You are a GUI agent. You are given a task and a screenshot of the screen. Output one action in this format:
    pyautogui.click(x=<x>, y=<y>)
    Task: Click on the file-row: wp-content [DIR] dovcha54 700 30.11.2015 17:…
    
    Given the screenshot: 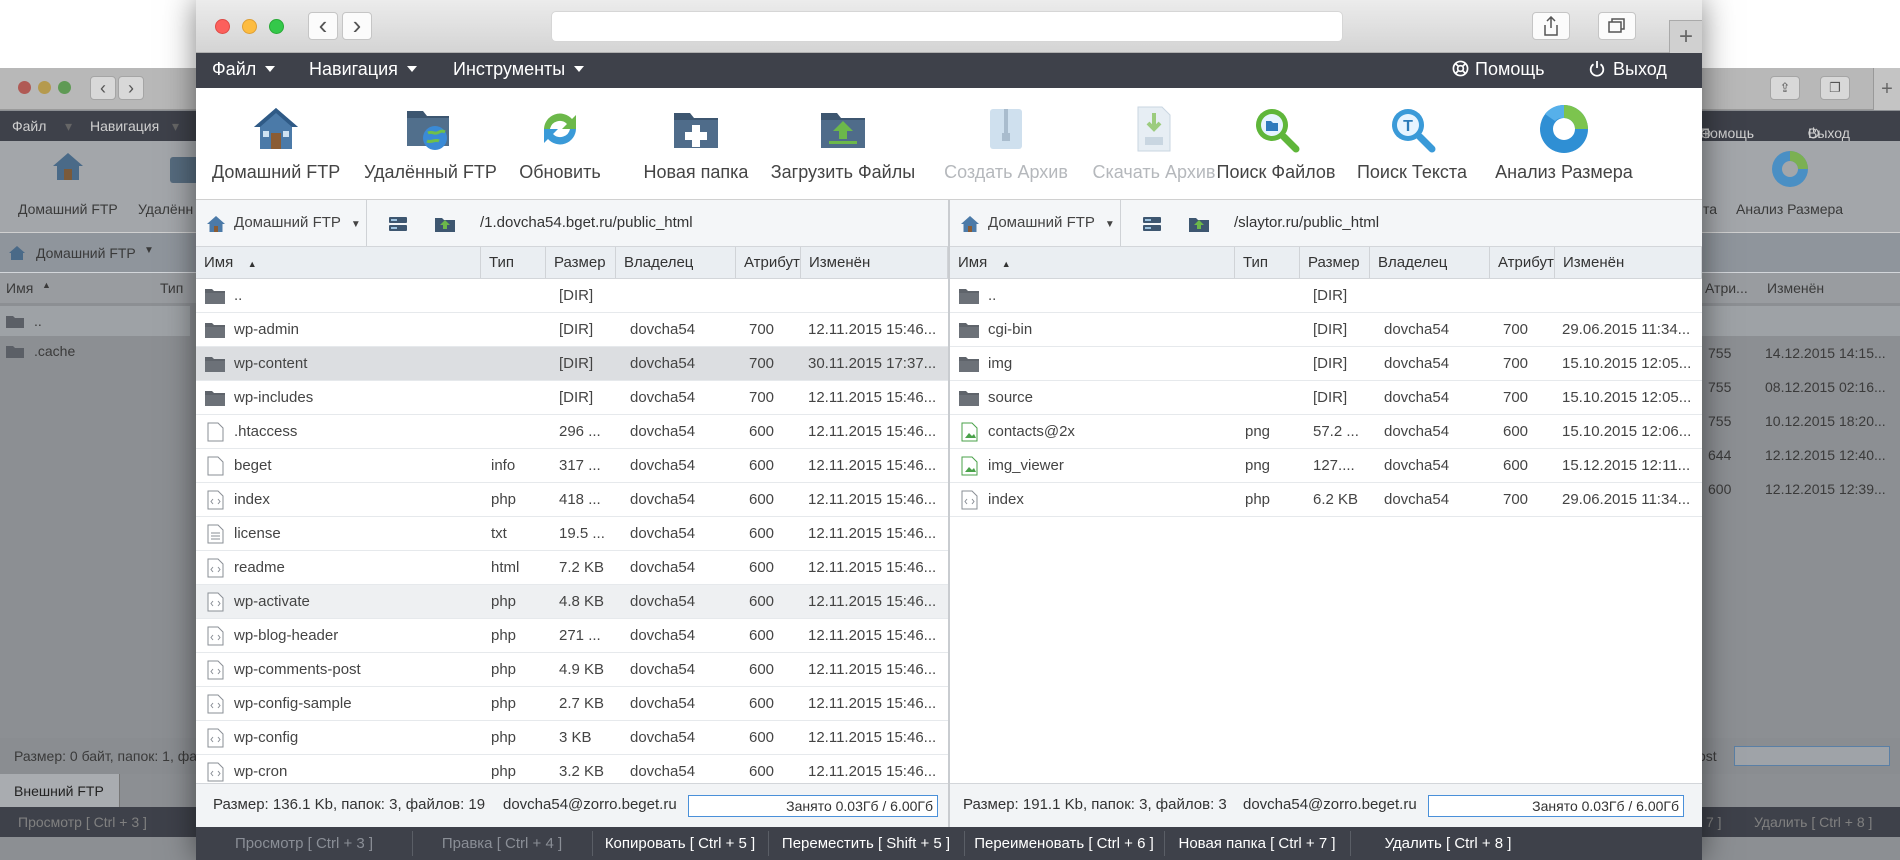 What is the action you would take?
    pyautogui.click(x=572, y=364)
    